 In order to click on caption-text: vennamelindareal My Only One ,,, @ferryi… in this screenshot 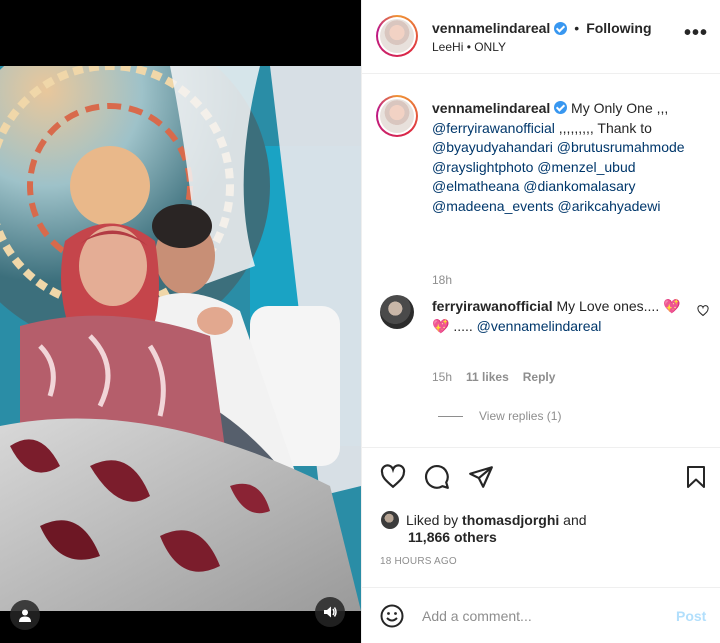, I will do `click(572, 157)`.